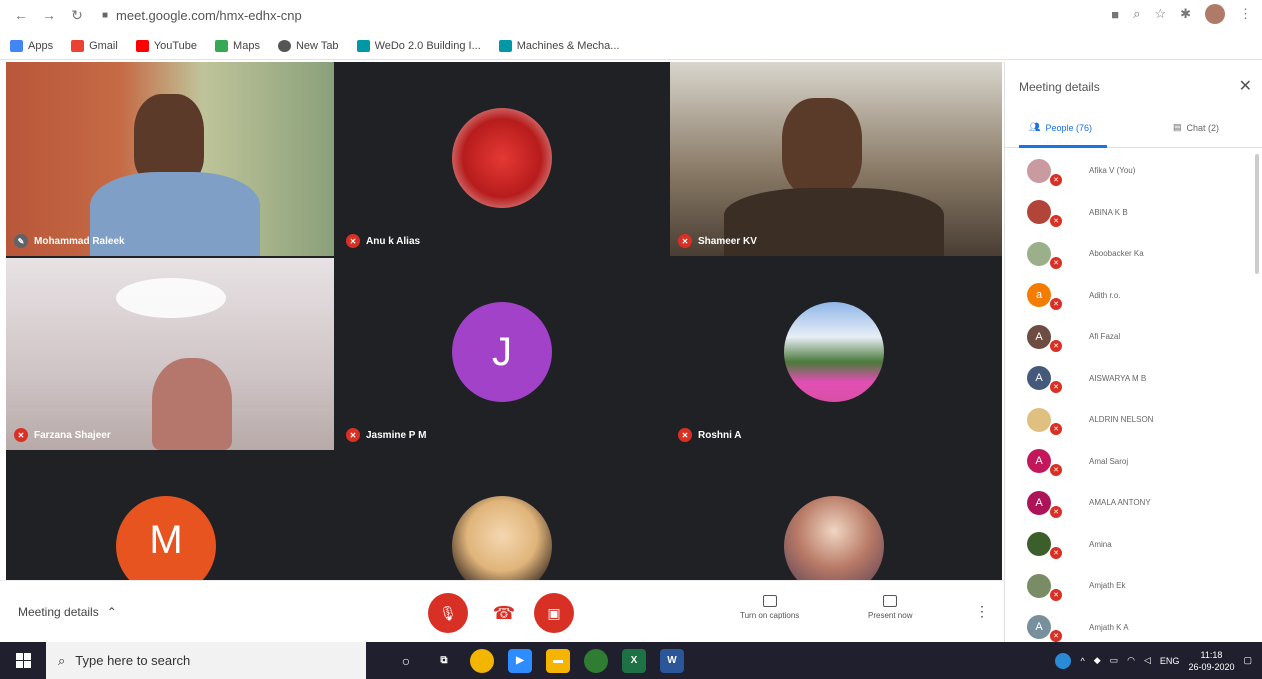  What do you see at coordinates (634, 660) in the screenshot?
I see `excel-icon: X` at bounding box center [634, 660].